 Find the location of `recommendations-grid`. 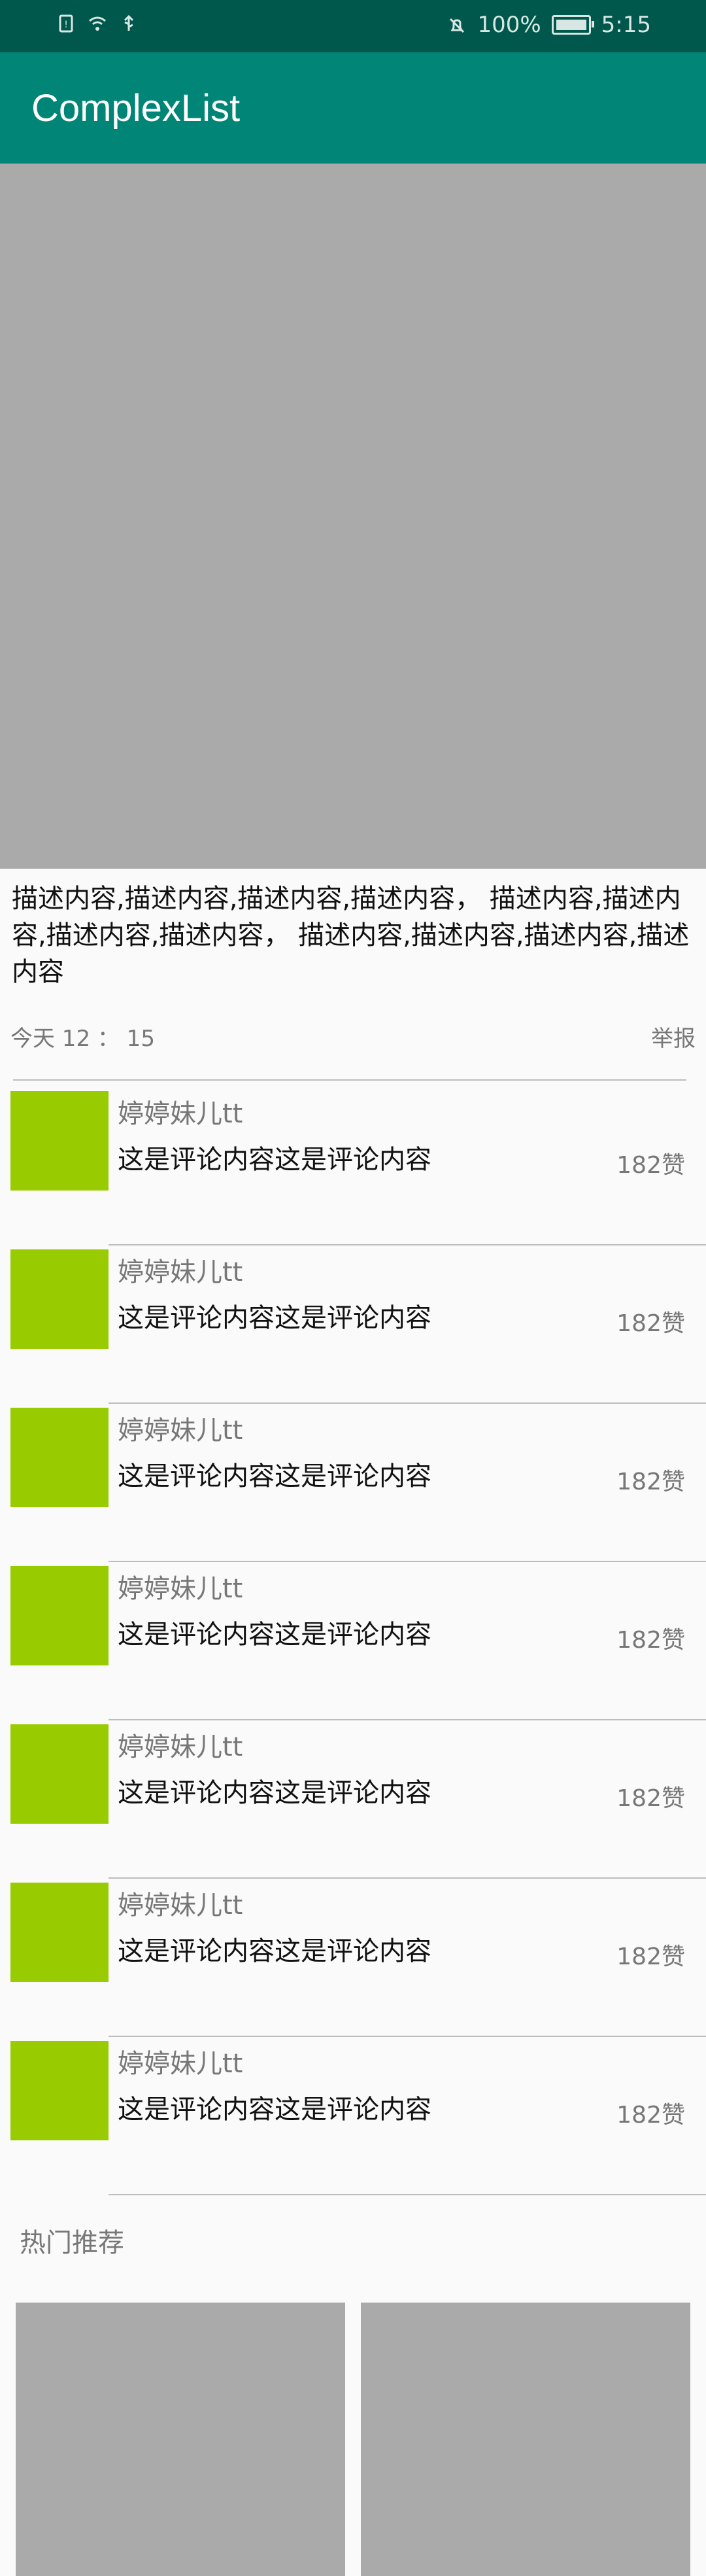

recommendations-grid is located at coordinates (353, 2439).